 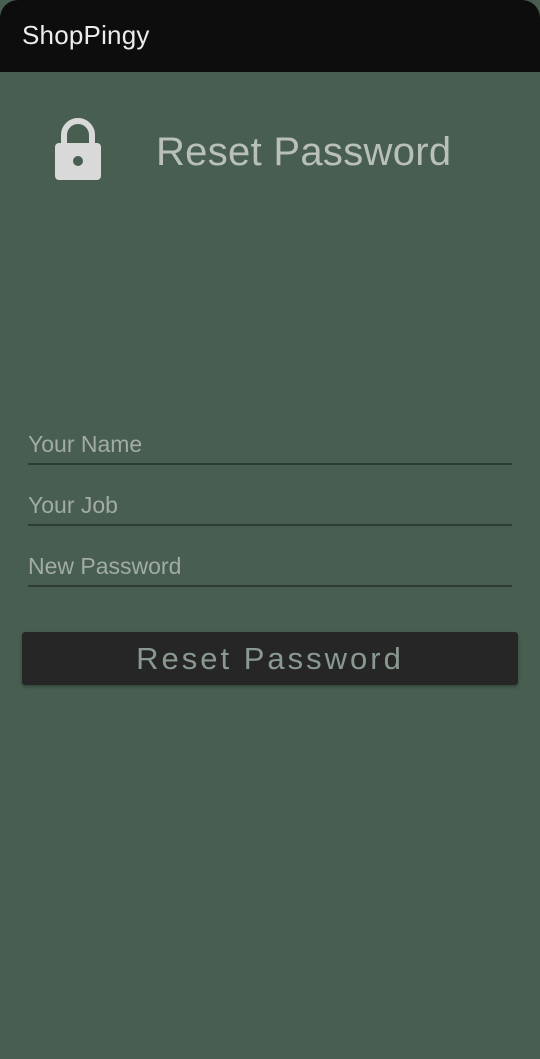 I want to click on new-password-input, so click(x=270, y=566).